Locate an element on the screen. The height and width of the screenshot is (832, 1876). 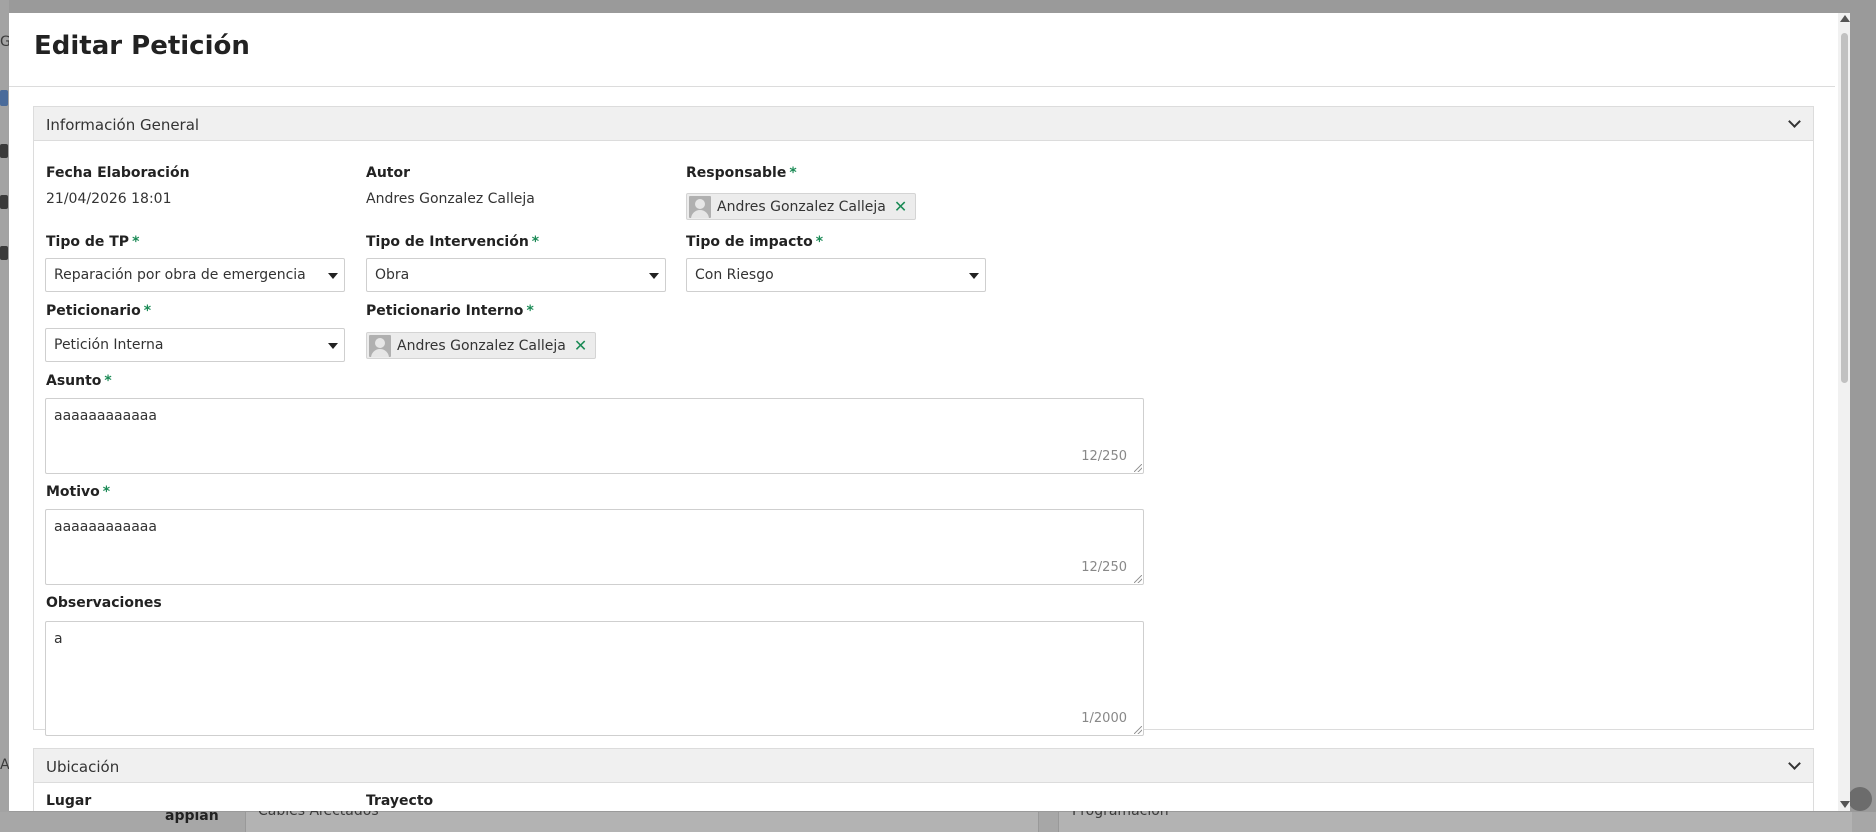
tipo-intervencion-select: Obra is located at coordinates (516, 275).